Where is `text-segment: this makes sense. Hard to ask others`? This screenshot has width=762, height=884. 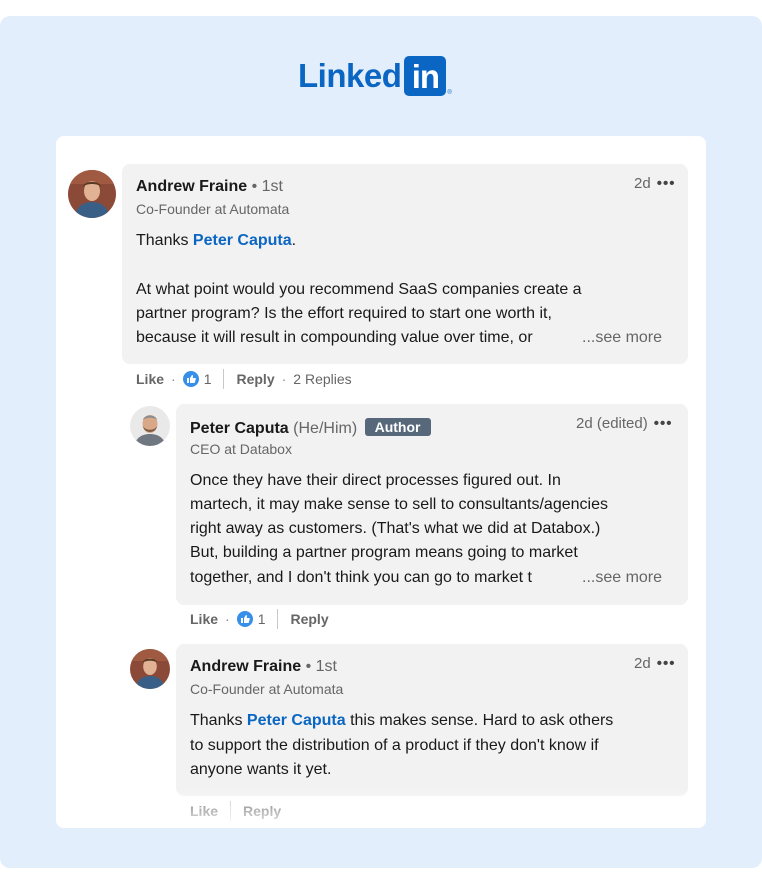 text-segment: this makes sense. Hard to ask others is located at coordinates (479, 720).